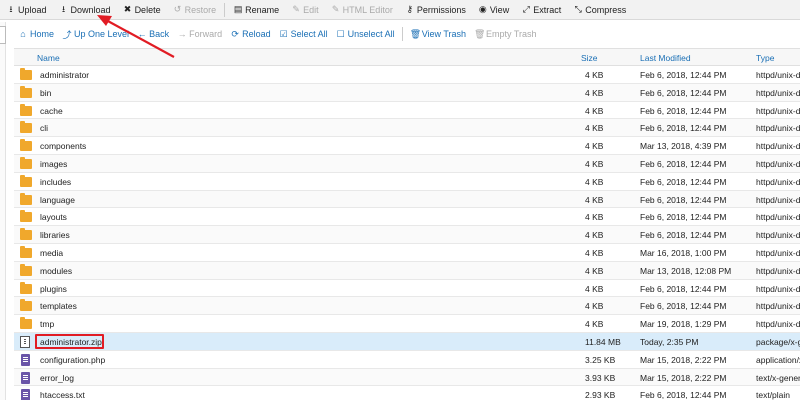  Describe the element at coordinates (362, 10) in the screenshot. I see `html-editor-button: ✎ HTML Editor` at that location.